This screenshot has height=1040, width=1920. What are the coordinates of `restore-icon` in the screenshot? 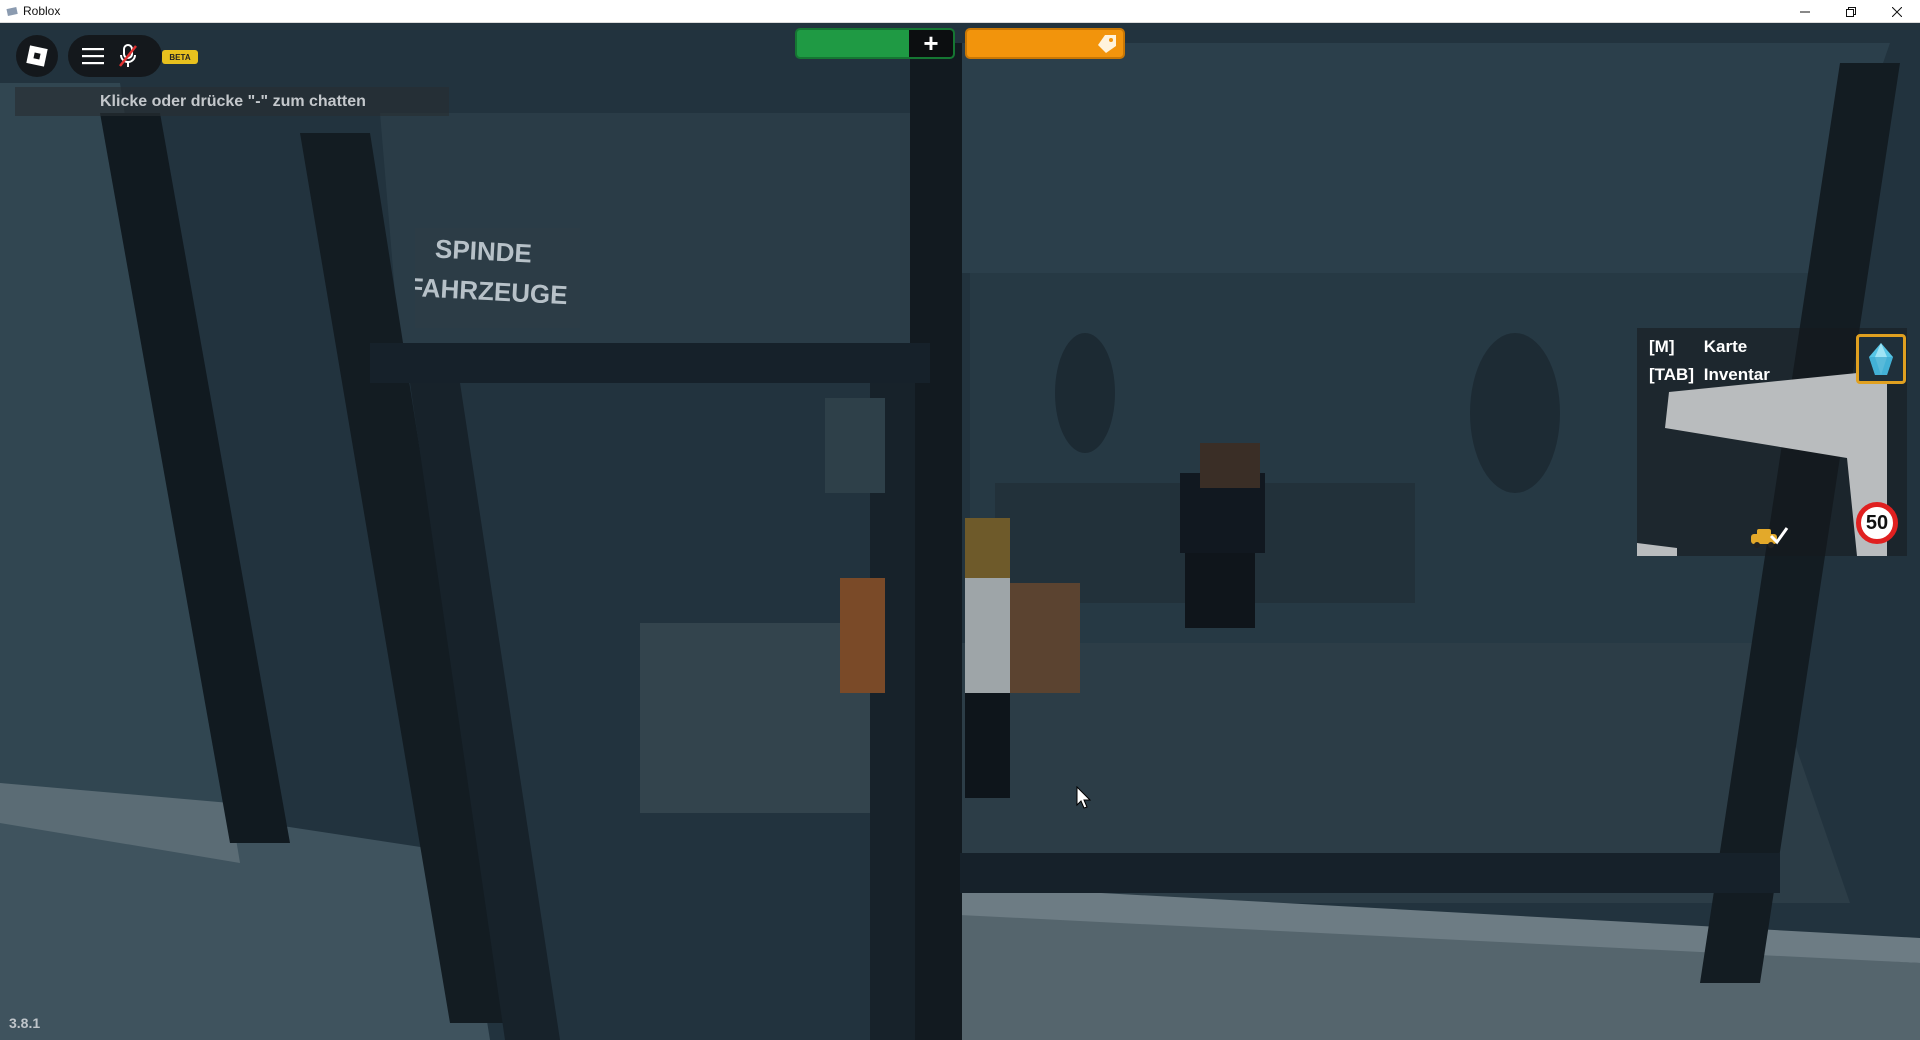 It's located at (1851, 11).